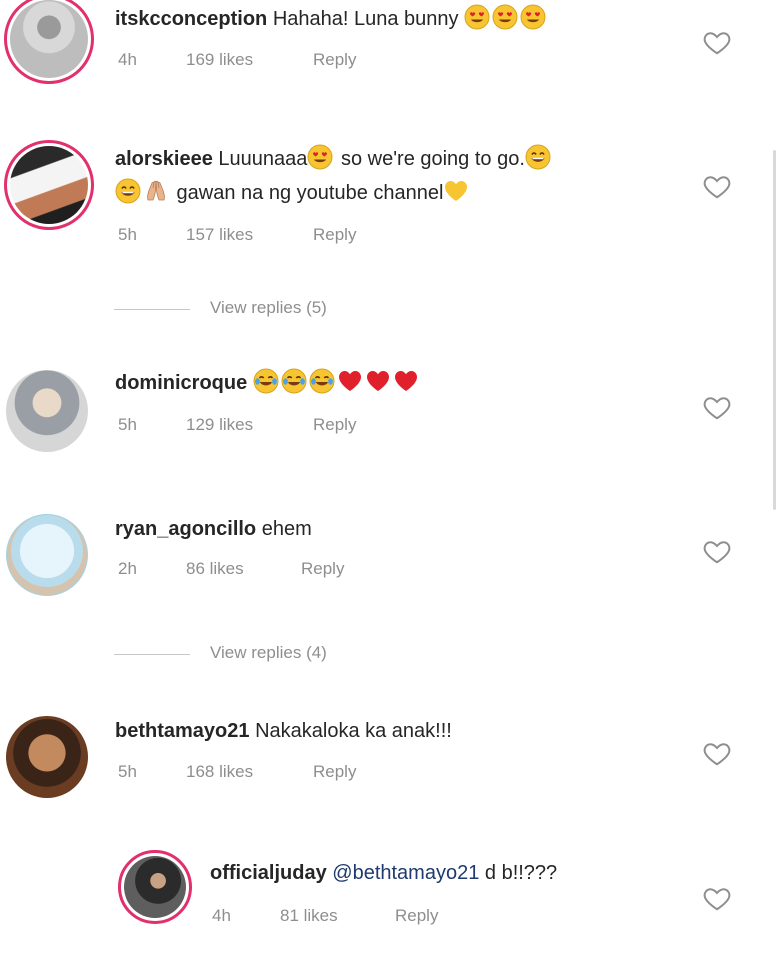 This screenshot has height=969, width=780. I want to click on comment-body: d b!!???, so click(518, 873).